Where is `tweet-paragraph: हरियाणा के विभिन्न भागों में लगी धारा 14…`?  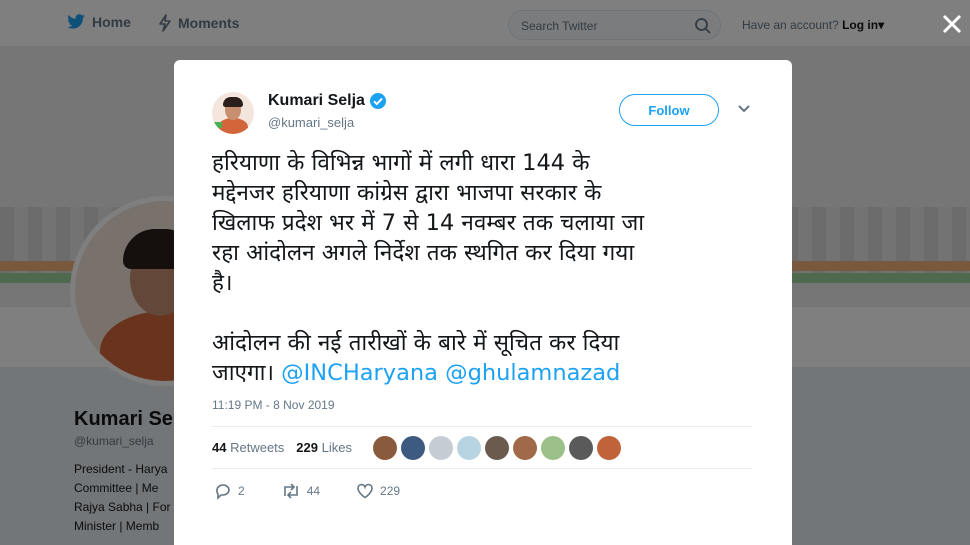 tweet-paragraph: हरियाणा के विभिन्न भागों में लगी धारा 14… is located at coordinates (428, 223).